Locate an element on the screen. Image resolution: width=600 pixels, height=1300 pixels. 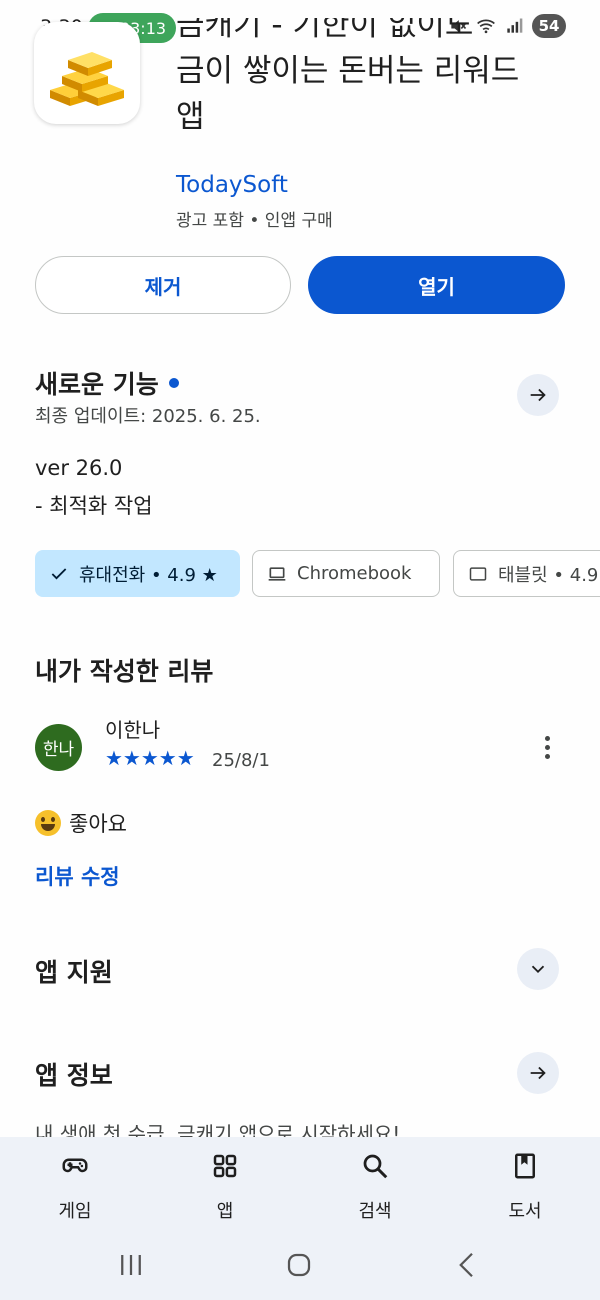
nav-label-books: 도서 is located at coordinates (525, 1211).